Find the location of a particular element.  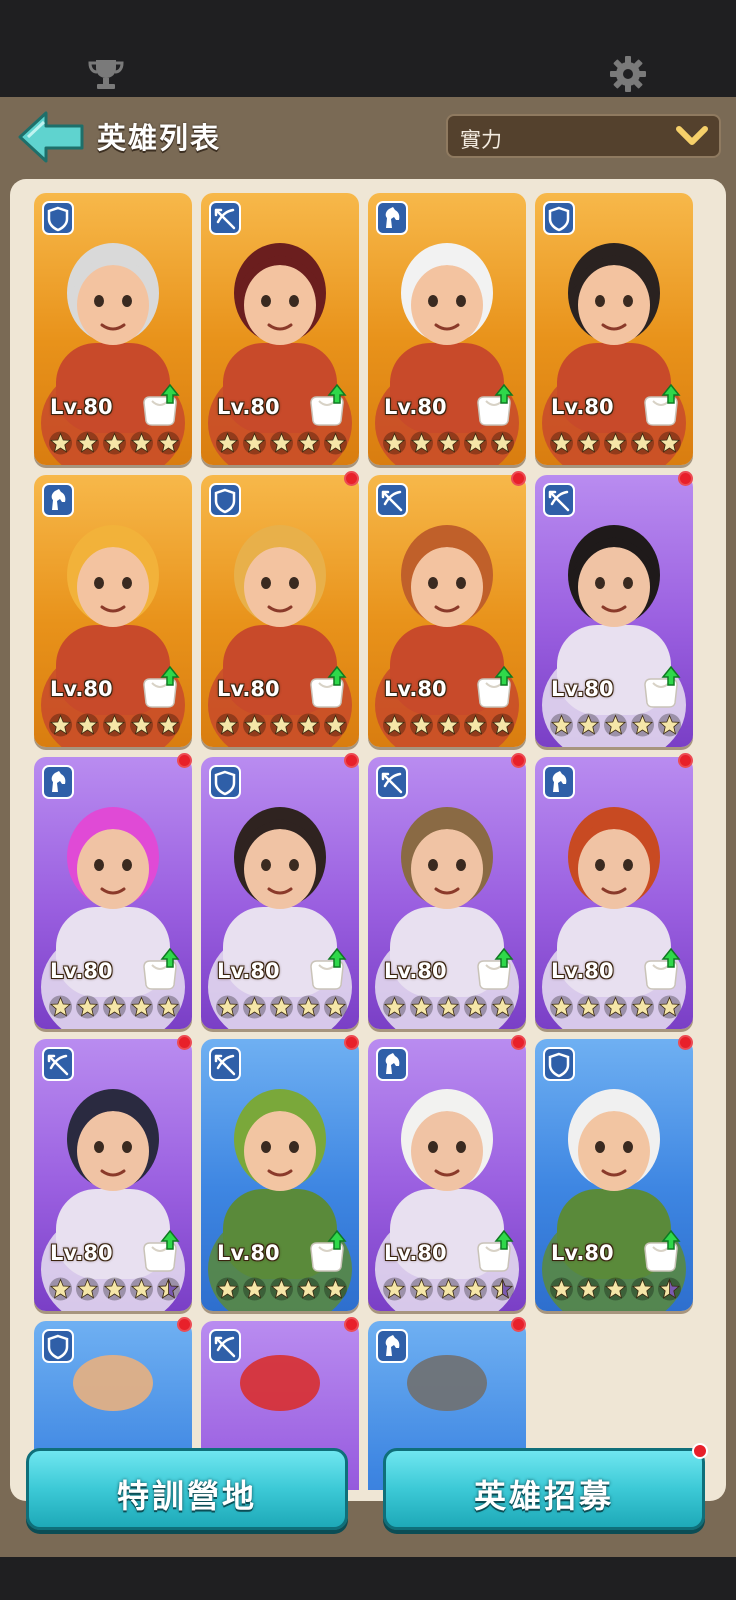

gear-icon is located at coordinates (628, 74).